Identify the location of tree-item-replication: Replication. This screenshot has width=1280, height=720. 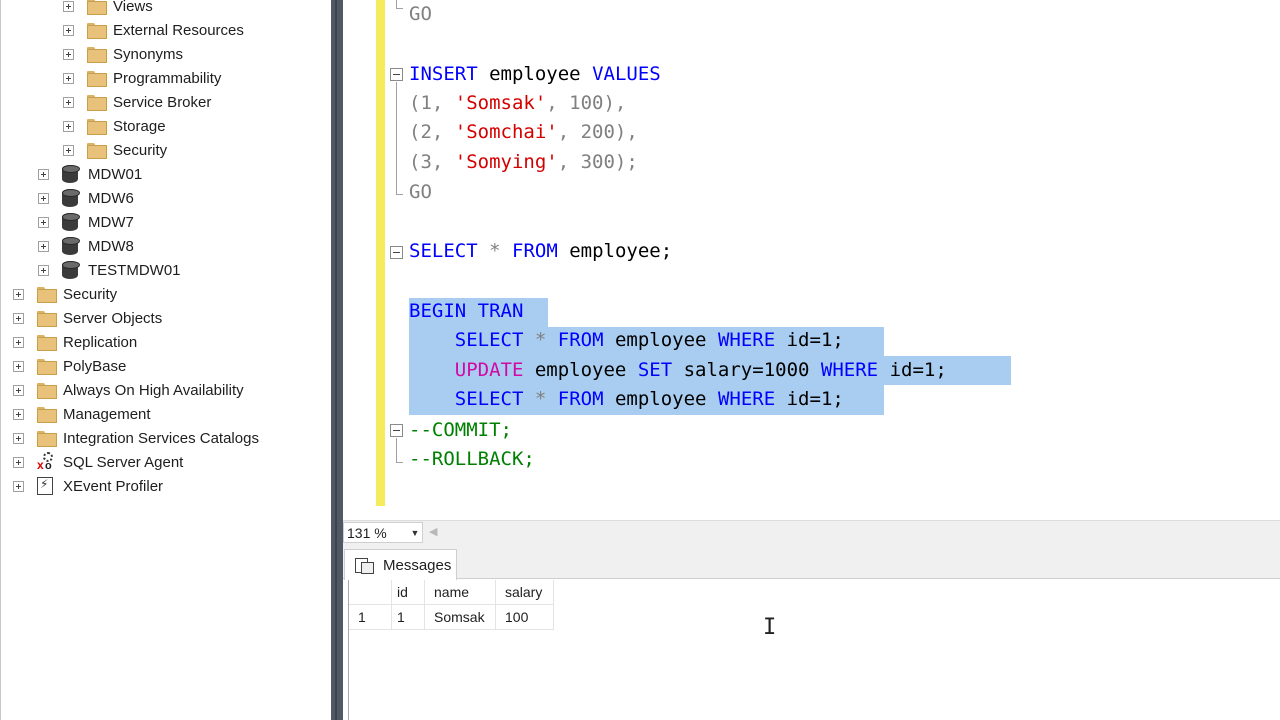
(75, 342).